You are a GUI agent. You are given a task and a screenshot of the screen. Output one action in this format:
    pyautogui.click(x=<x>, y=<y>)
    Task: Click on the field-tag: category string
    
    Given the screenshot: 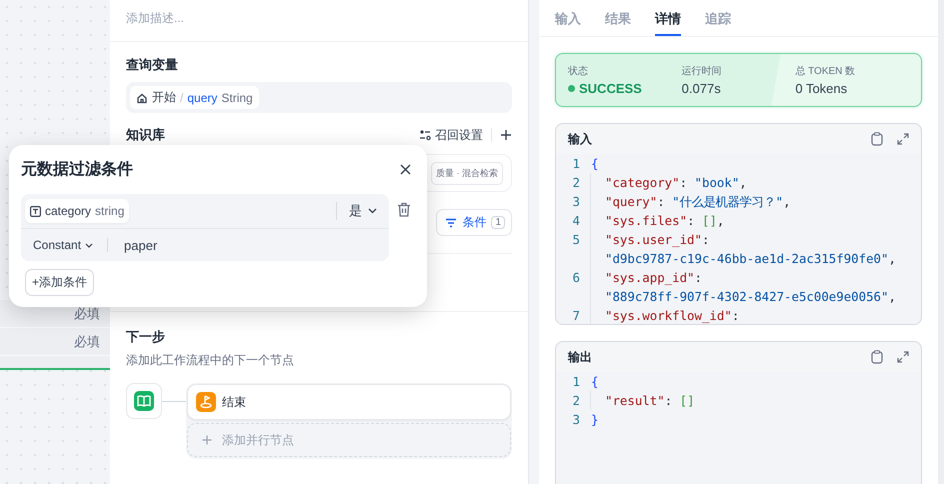 What is the action you would take?
    pyautogui.click(x=77, y=211)
    